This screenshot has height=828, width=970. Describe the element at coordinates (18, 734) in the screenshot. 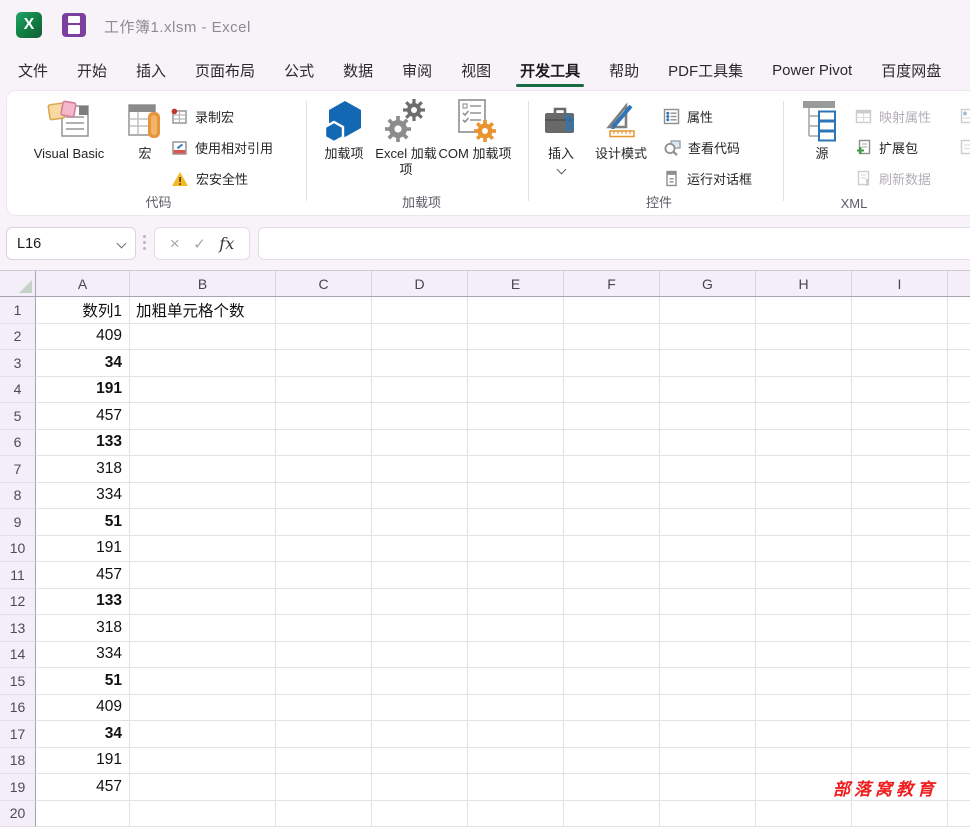

I see `row-header-17: 17` at that location.